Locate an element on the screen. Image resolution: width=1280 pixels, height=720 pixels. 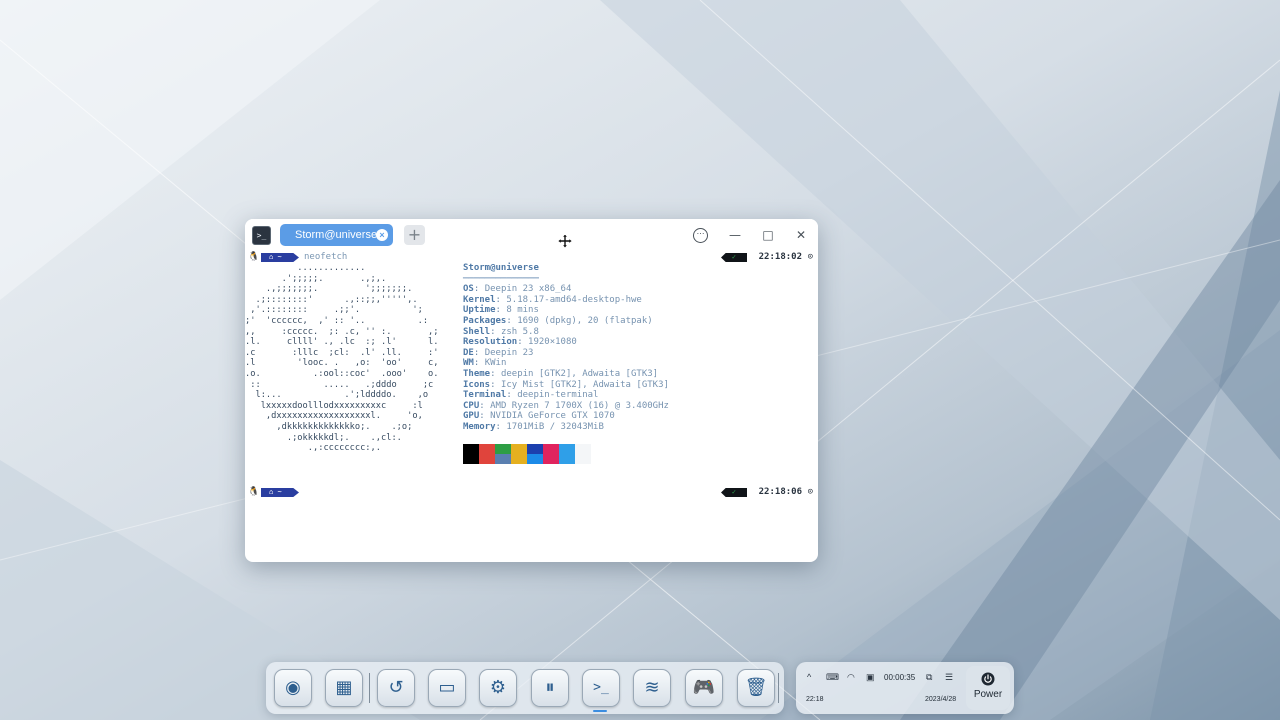
info-key: CPU is located at coordinates (471, 405).